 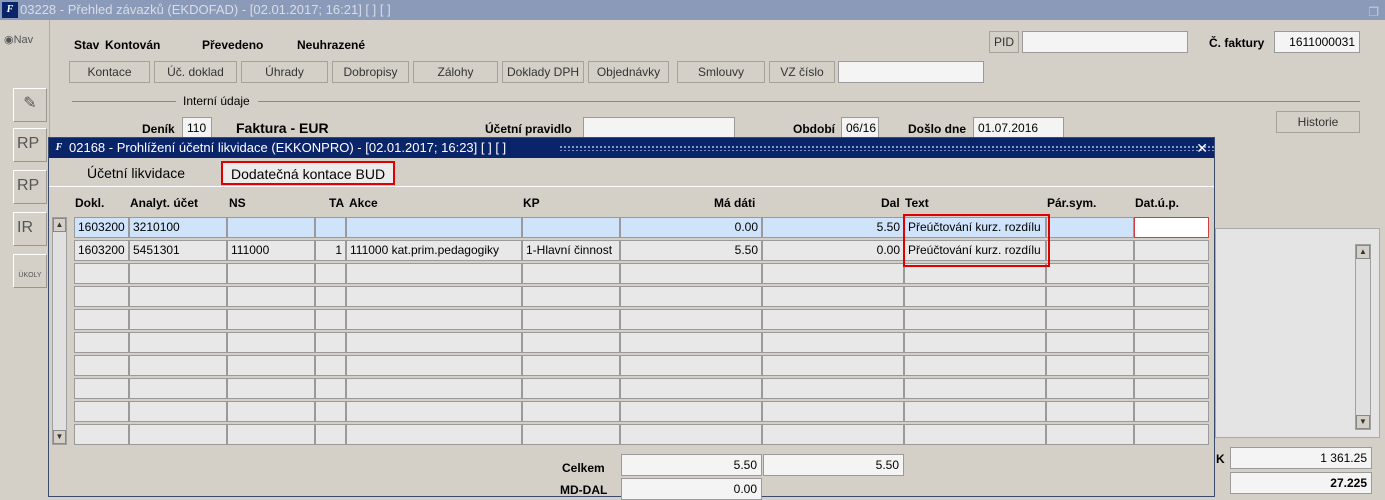 I want to click on pid-field, so click(x=1105, y=42).